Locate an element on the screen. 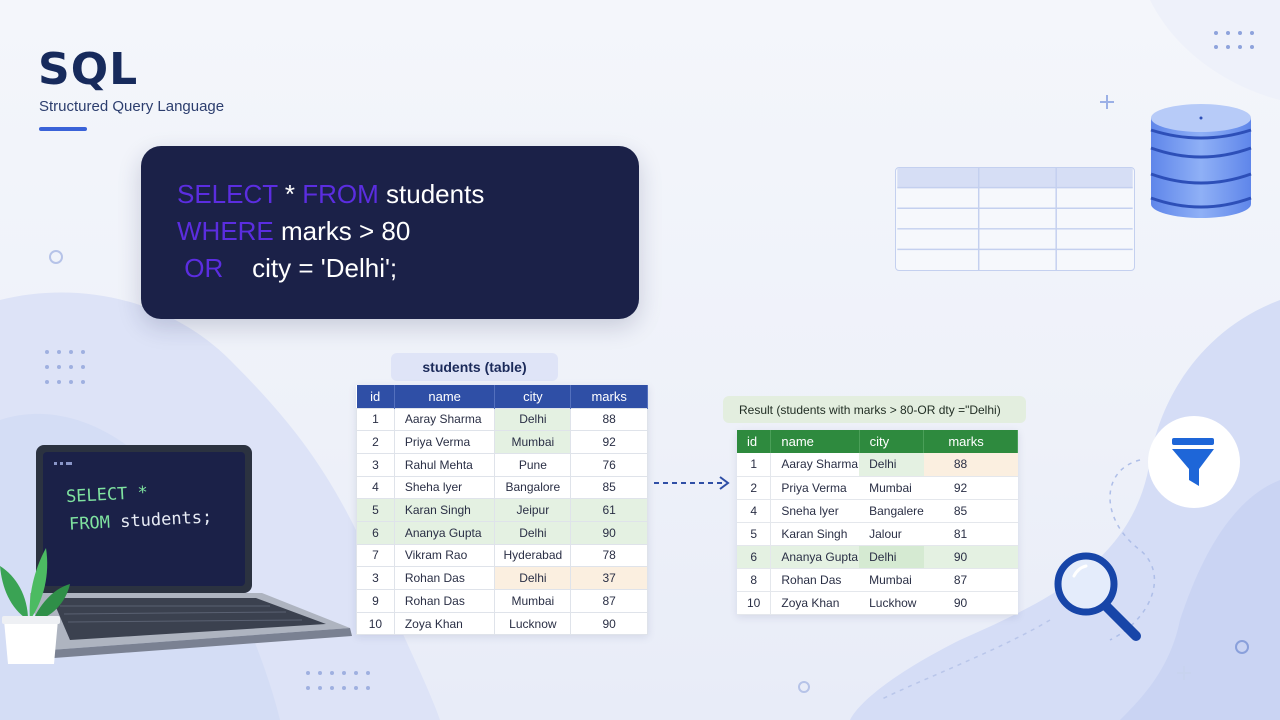 This screenshot has width=1280, height=720. table-grid-icon is located at coordinates (1015, 219).